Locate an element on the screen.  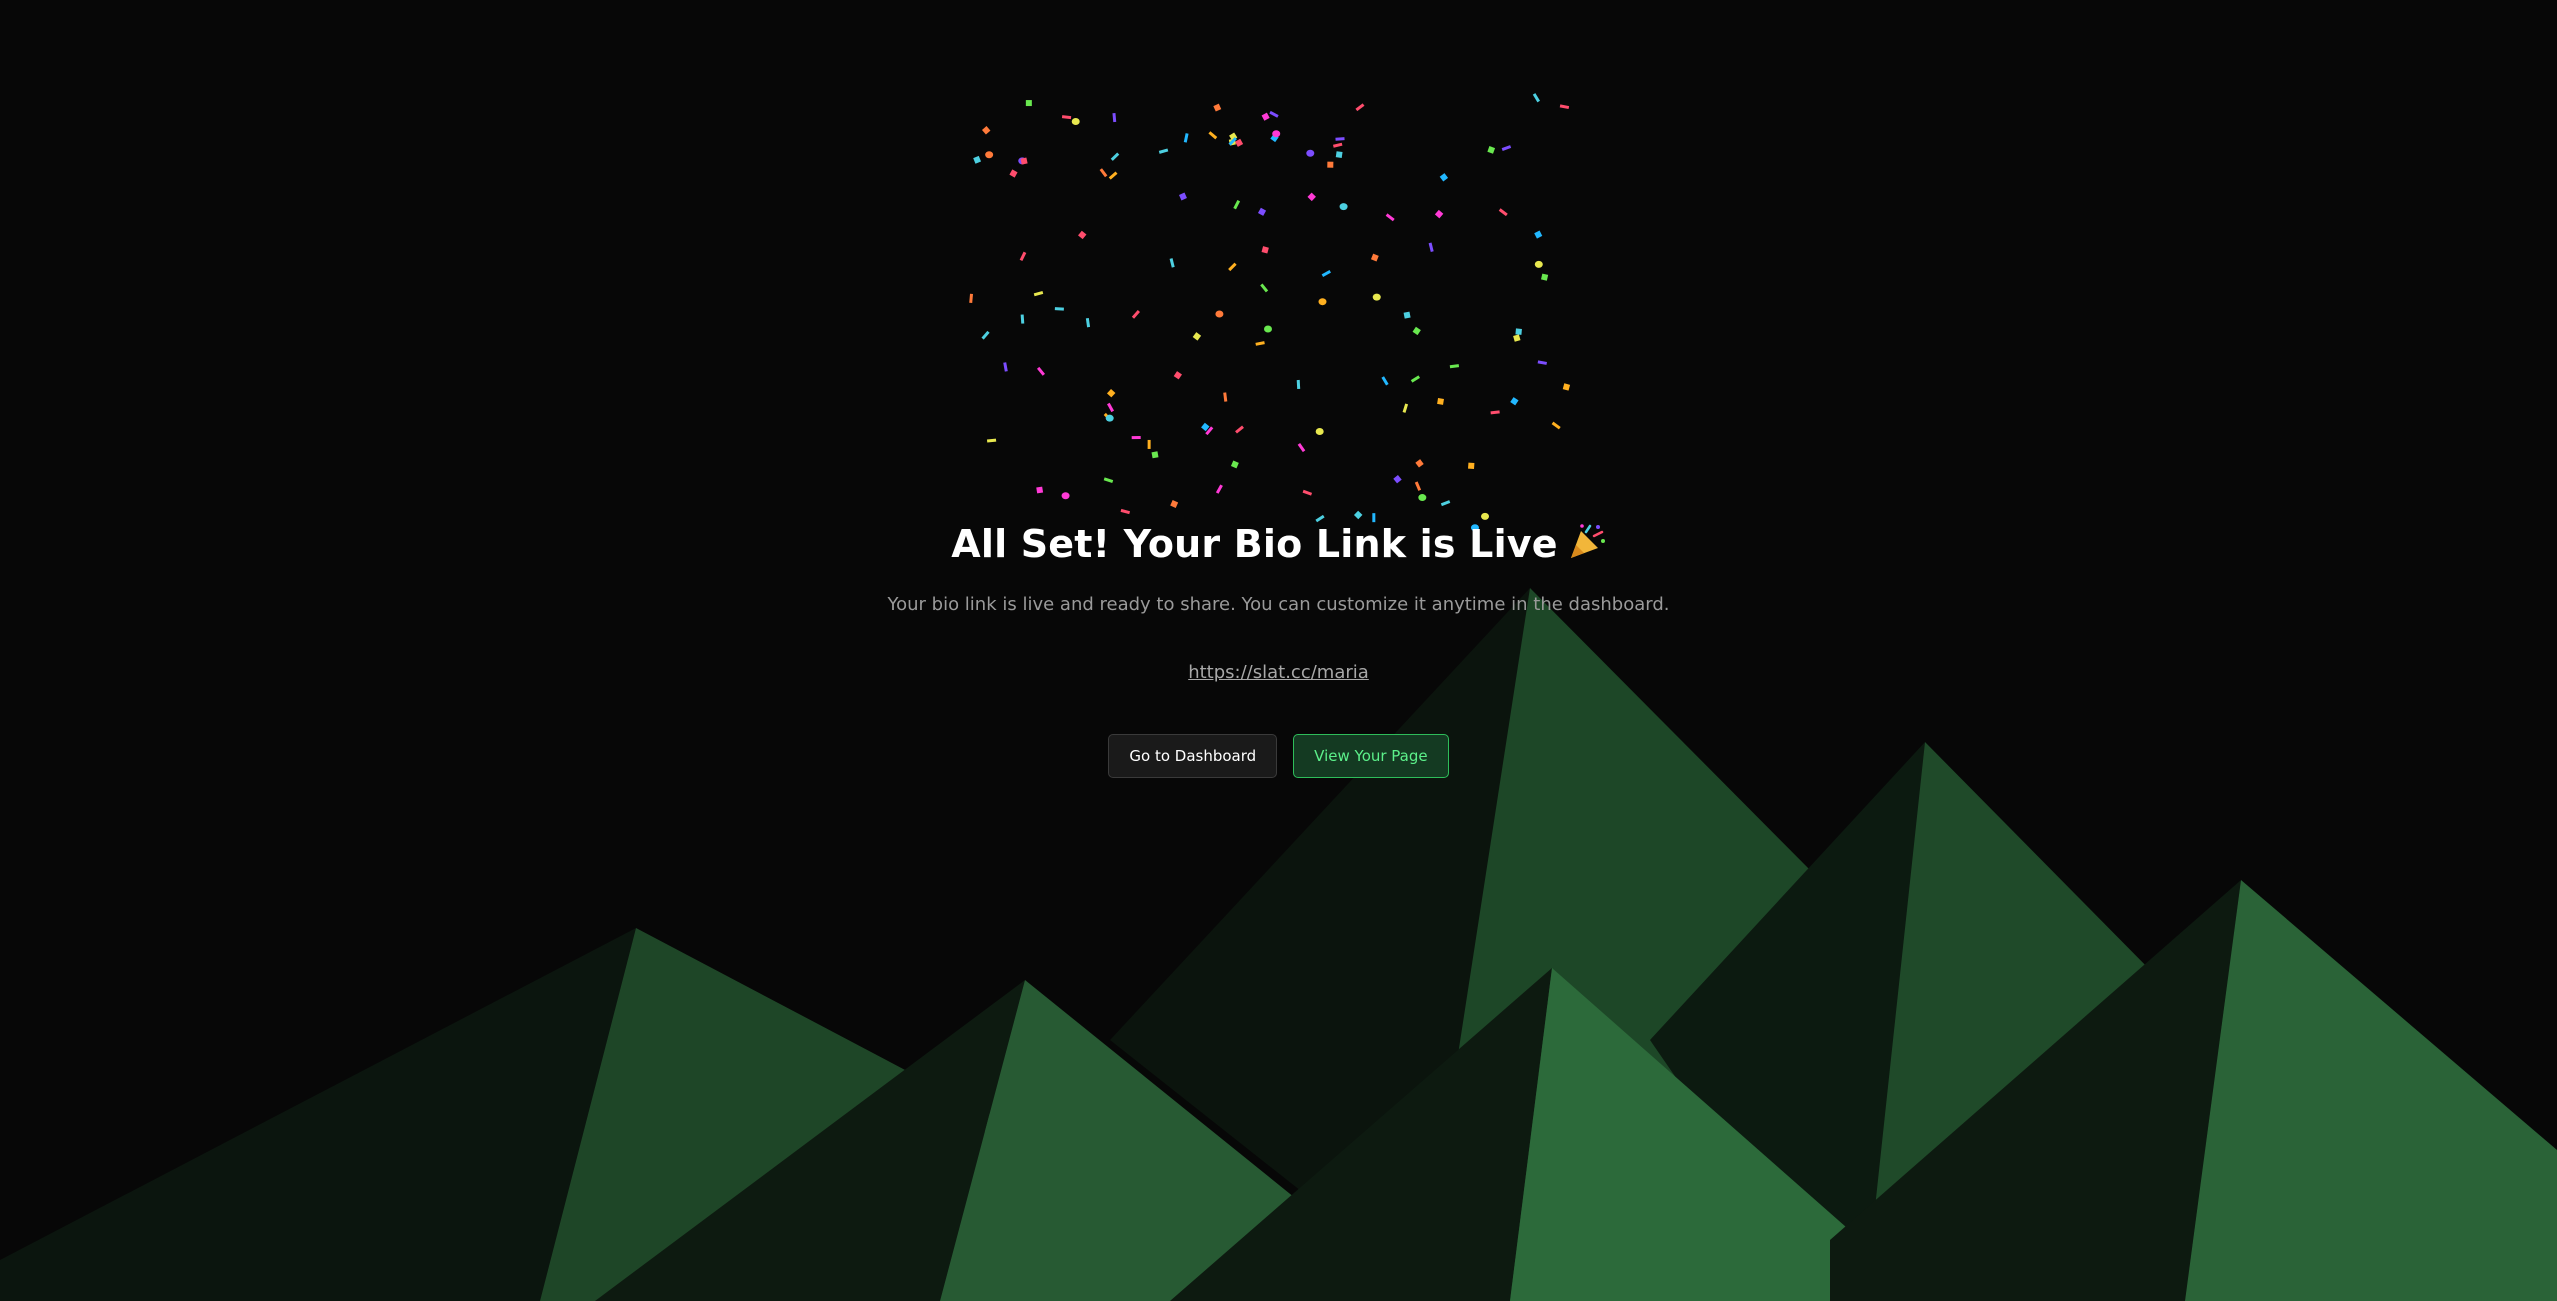
bio-link-url: https://slat.cc/maria is located at coordinates (1278, 672).